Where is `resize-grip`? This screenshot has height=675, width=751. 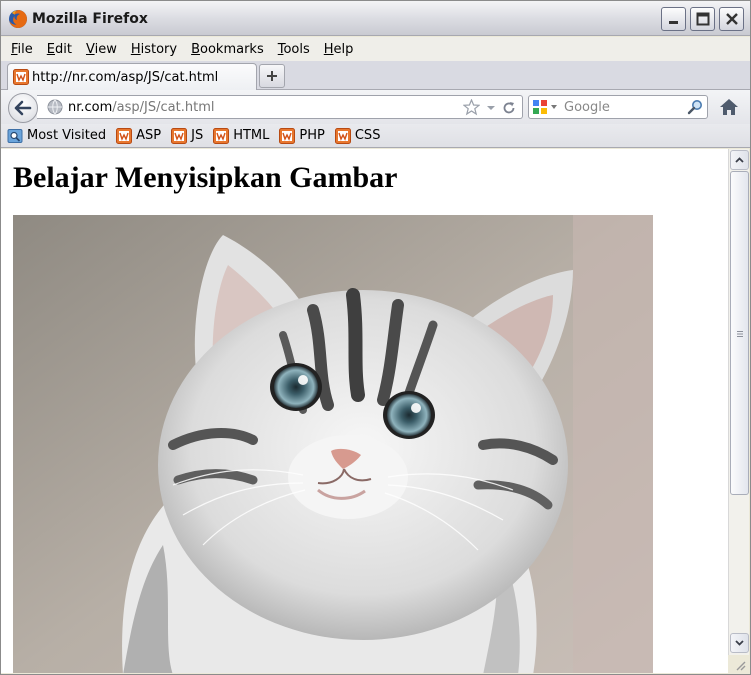 resize-grip is located at coordinates (738, 664).